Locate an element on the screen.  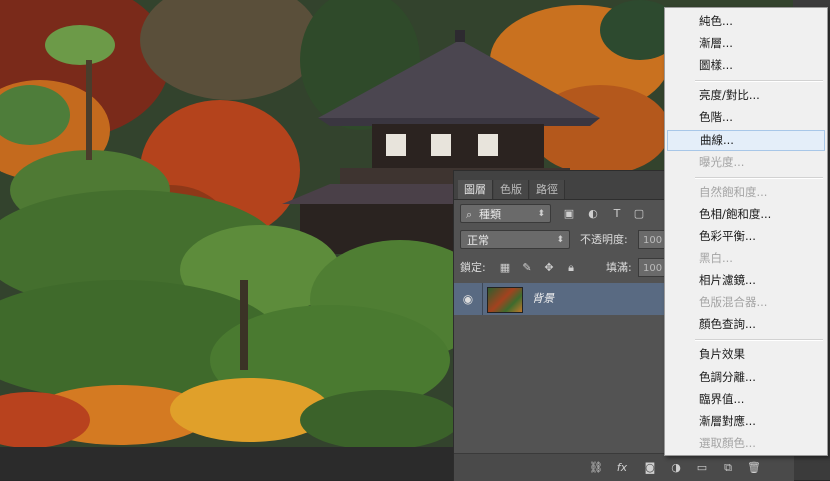
lock-brush-icon: ✎ is located at coordinates (527, 268).